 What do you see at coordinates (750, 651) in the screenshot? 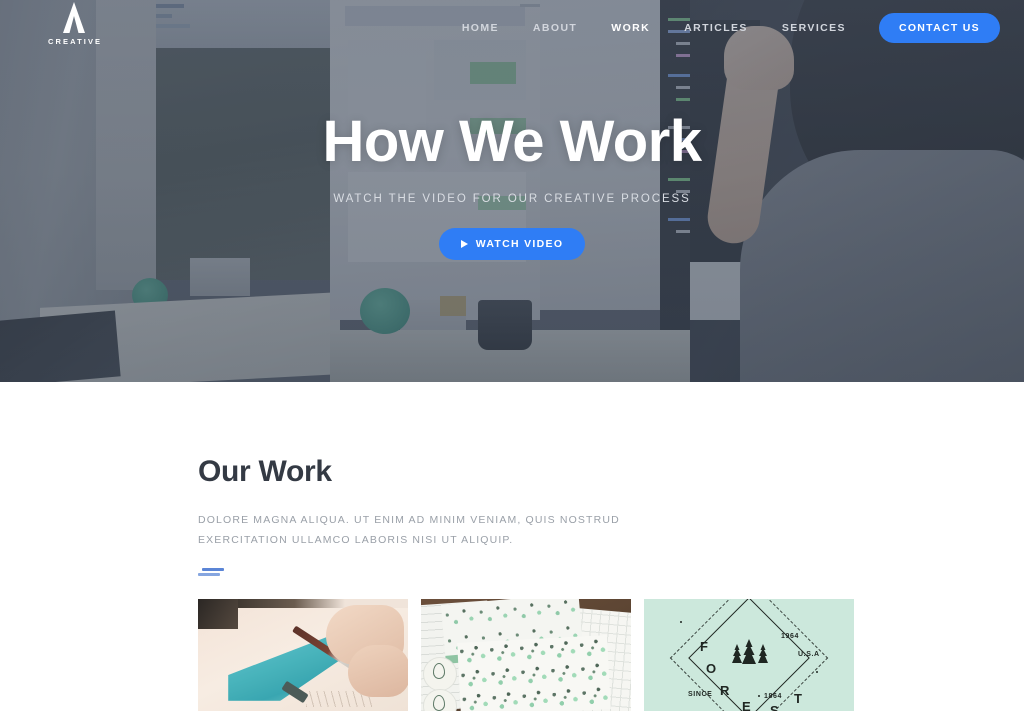
I see `pine-trees-icon` at bounding box center [750, 651].